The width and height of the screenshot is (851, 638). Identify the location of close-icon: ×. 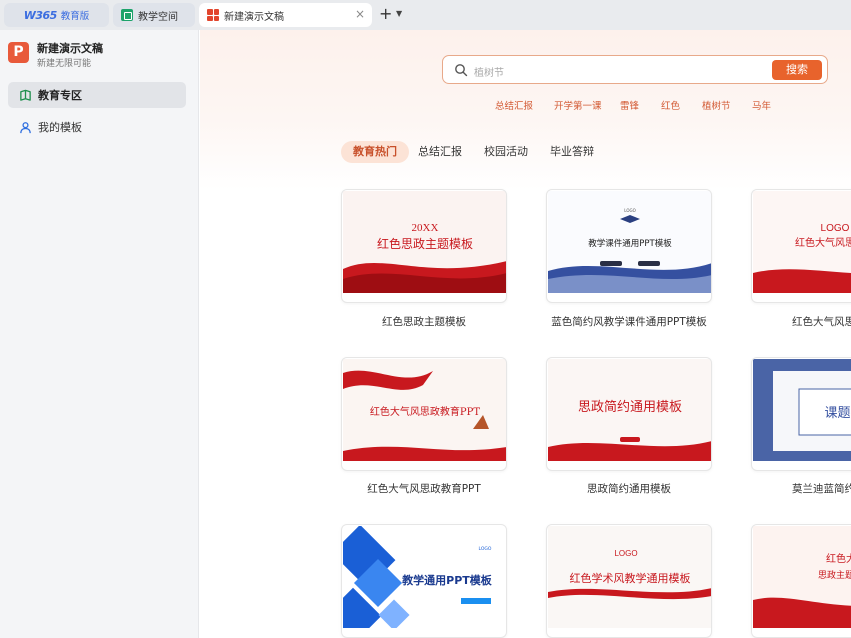
(360, 14).